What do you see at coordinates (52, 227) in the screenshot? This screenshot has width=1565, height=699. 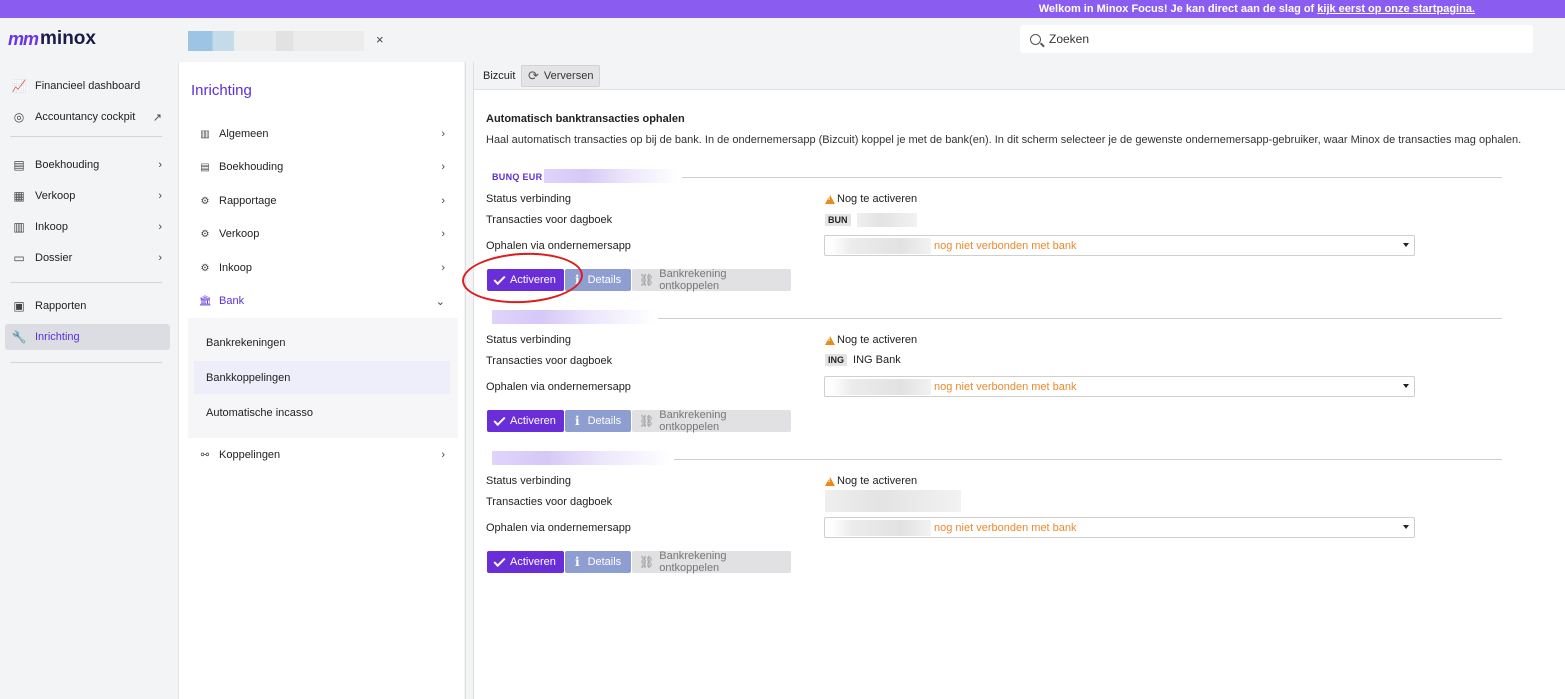 I see `sidebar-item-label: Inkoop` at bounding box center [52, 227].